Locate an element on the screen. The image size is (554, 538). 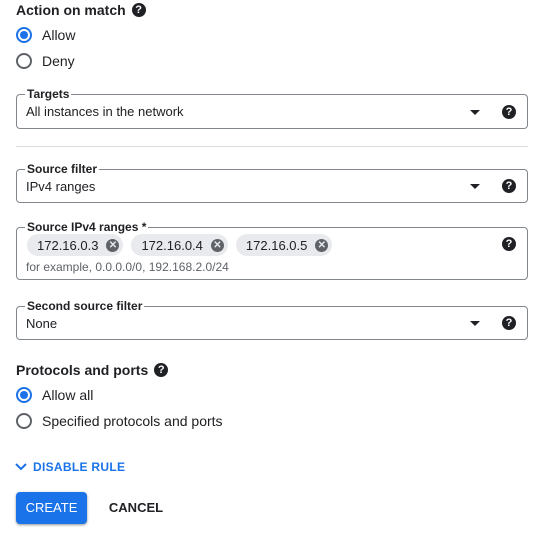
source-filter-value: IPv4 ranges is located at coordinates (61, 186).